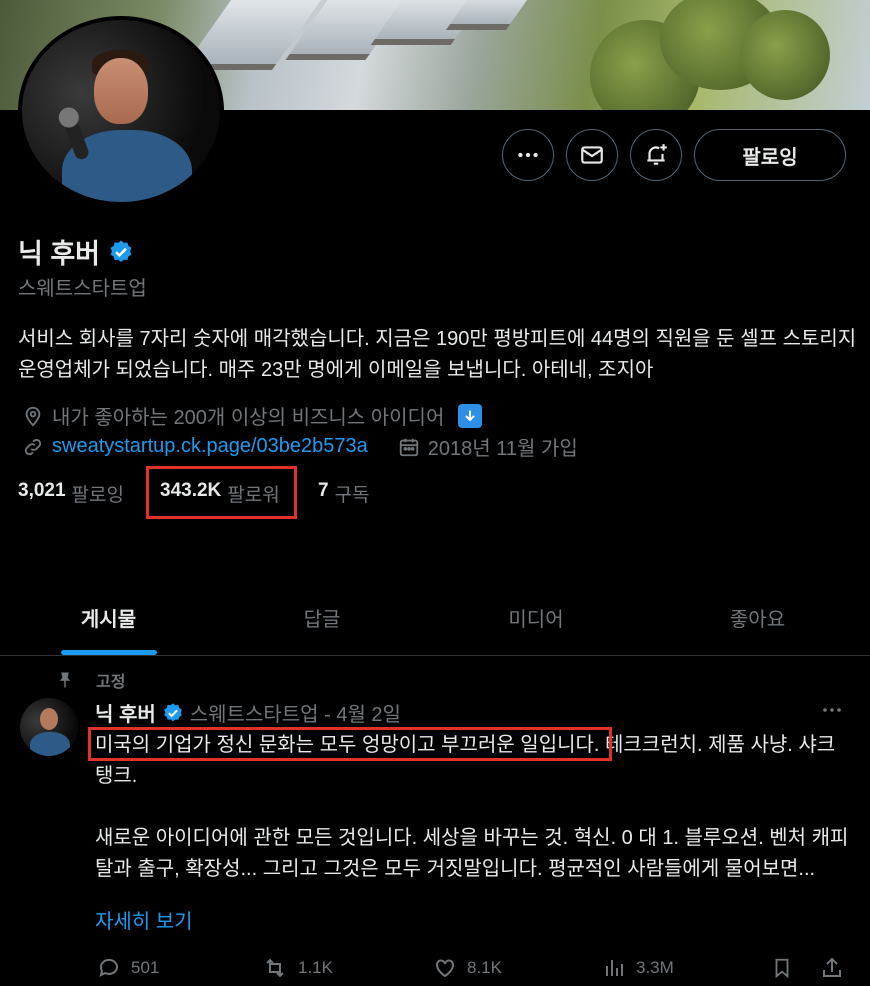 The image size is (870, 986). I want to click on repost-count: 1.1K, so click(315, 967).